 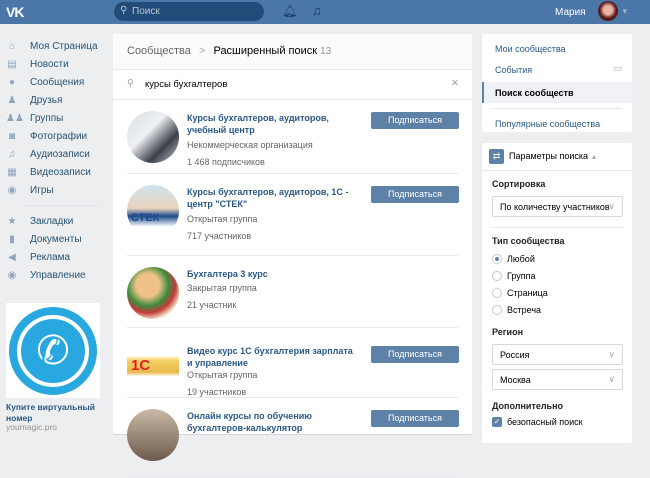 What do you see at coordinates (521, 259) in the screenshot?
I see `radio-label: Любой` at bounding box center [521, 259].